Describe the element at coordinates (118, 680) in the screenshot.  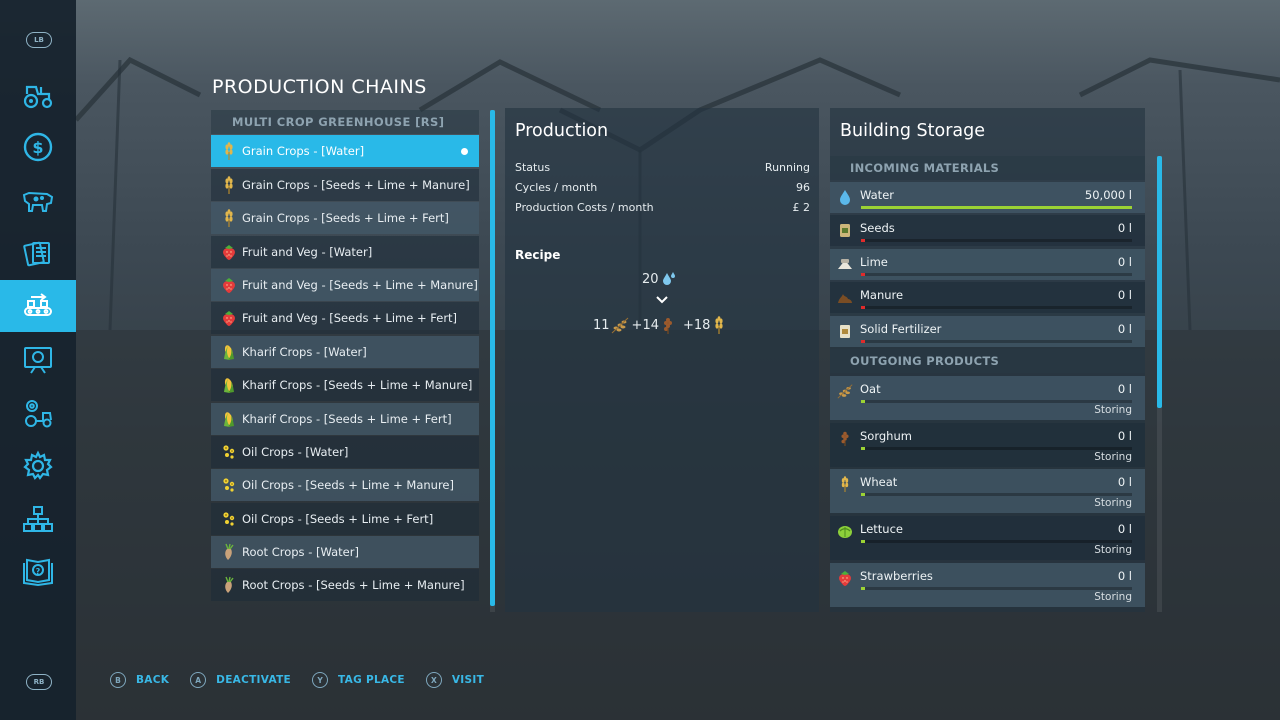
I see `b-button-icon: B` at that location.